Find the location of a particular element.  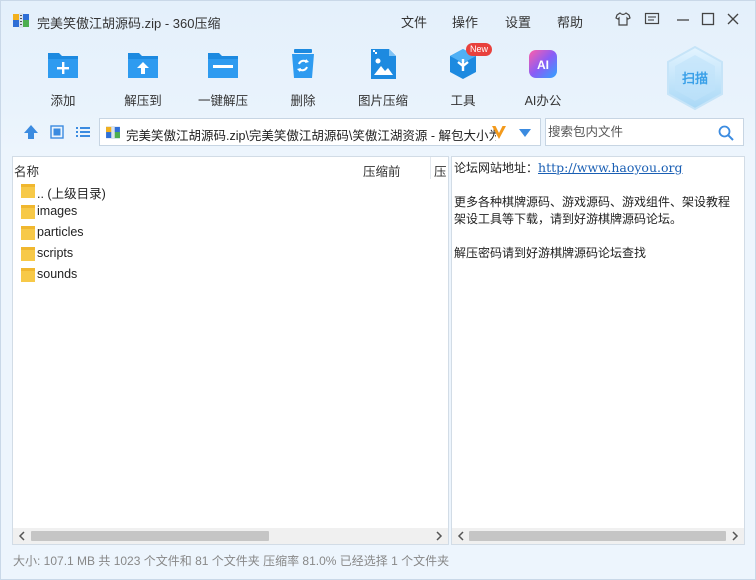

add-button: 添加 is located at coordinates (63, 78).